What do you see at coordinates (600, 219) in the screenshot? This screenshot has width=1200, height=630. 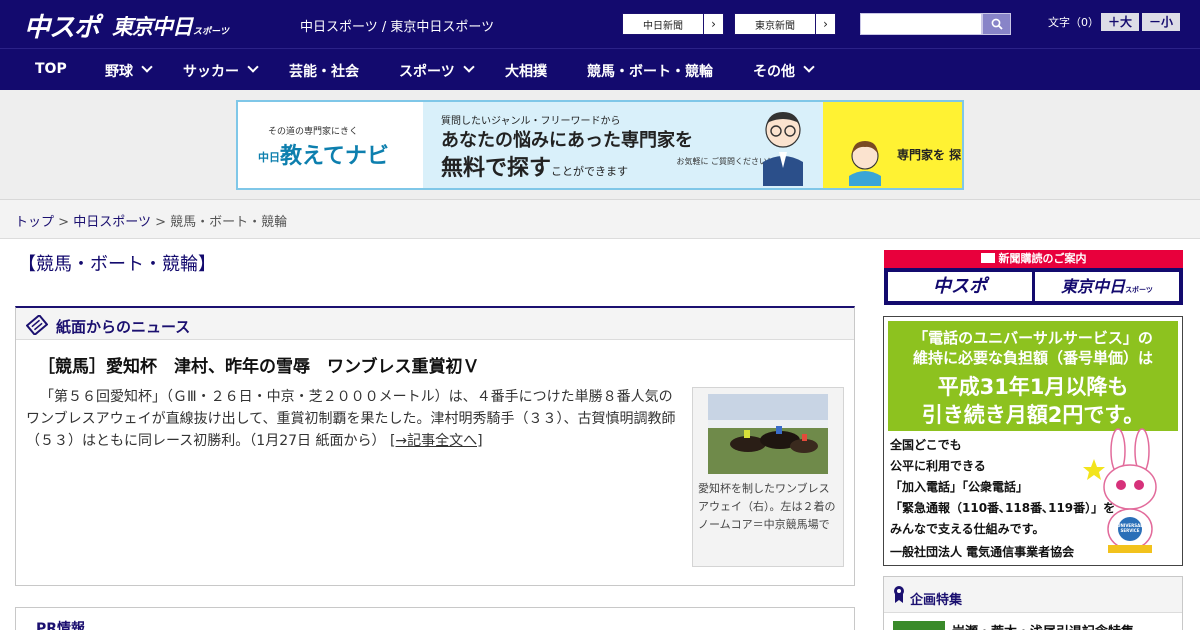 I see `breadcrumb-bar: トップ > 中日スポーツ > 競馬・ボート・競輪` at bounding box center [600, 219].